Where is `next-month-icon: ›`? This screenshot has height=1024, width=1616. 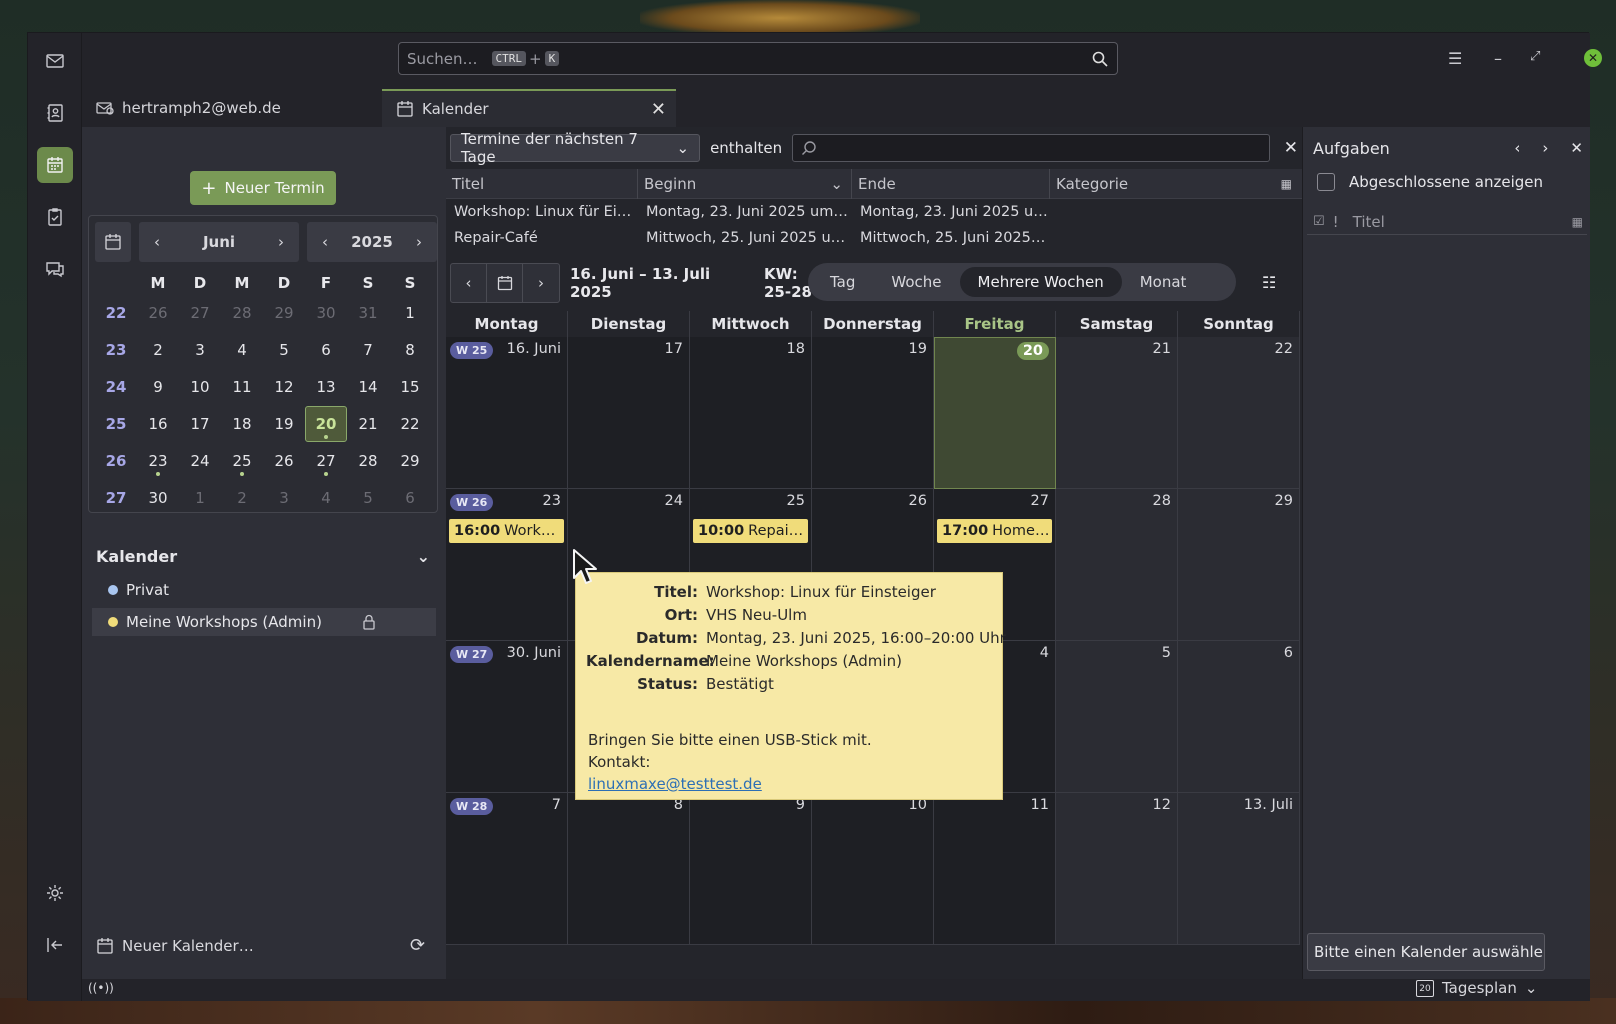
next-month-icon: › is located at coordinates (281, 242).